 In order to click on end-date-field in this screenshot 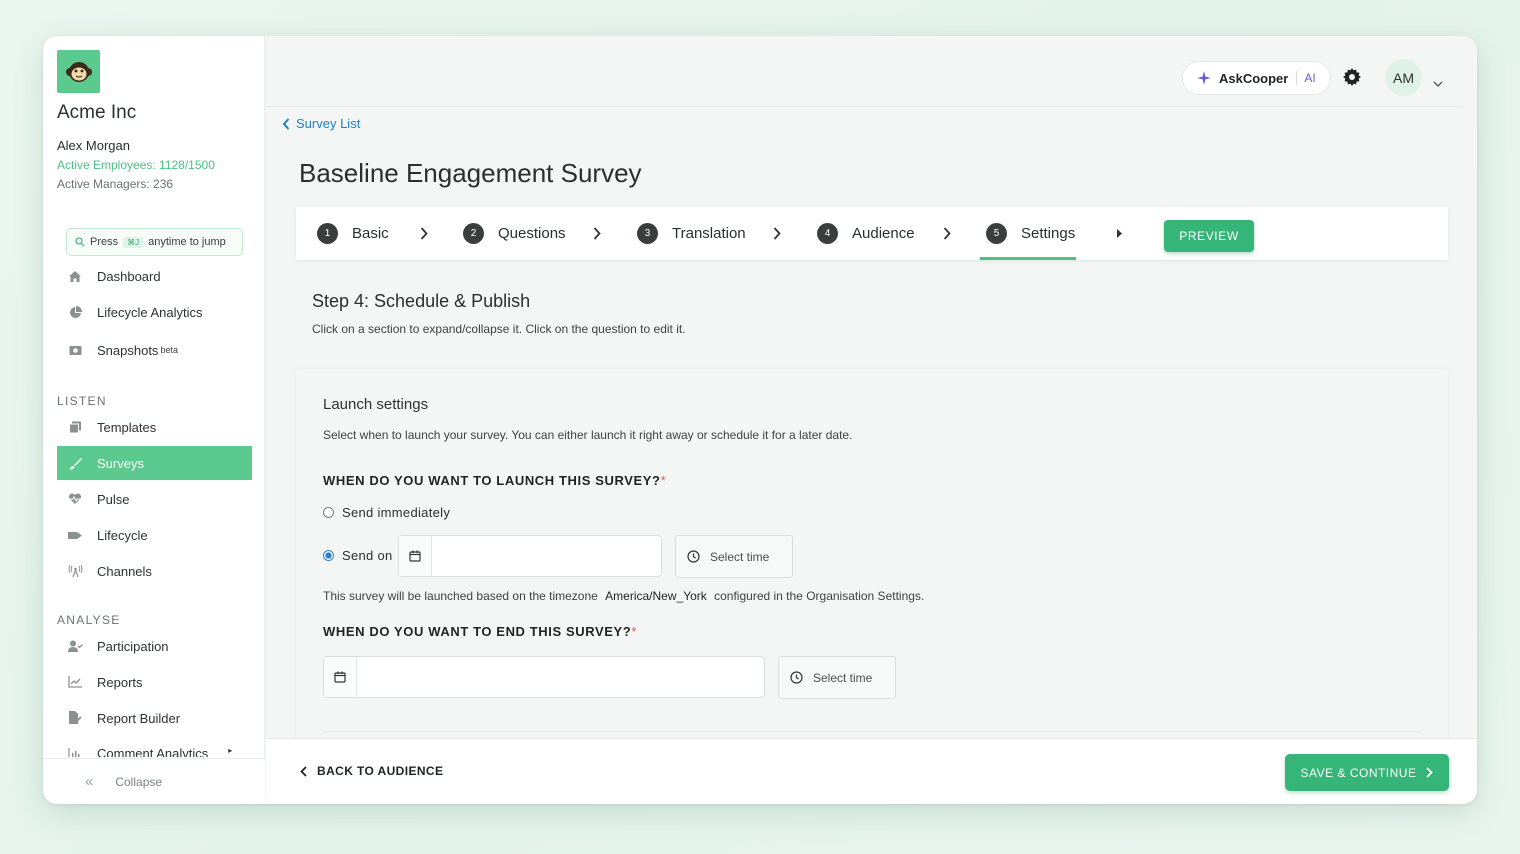, I will do `click(544, 677)`.